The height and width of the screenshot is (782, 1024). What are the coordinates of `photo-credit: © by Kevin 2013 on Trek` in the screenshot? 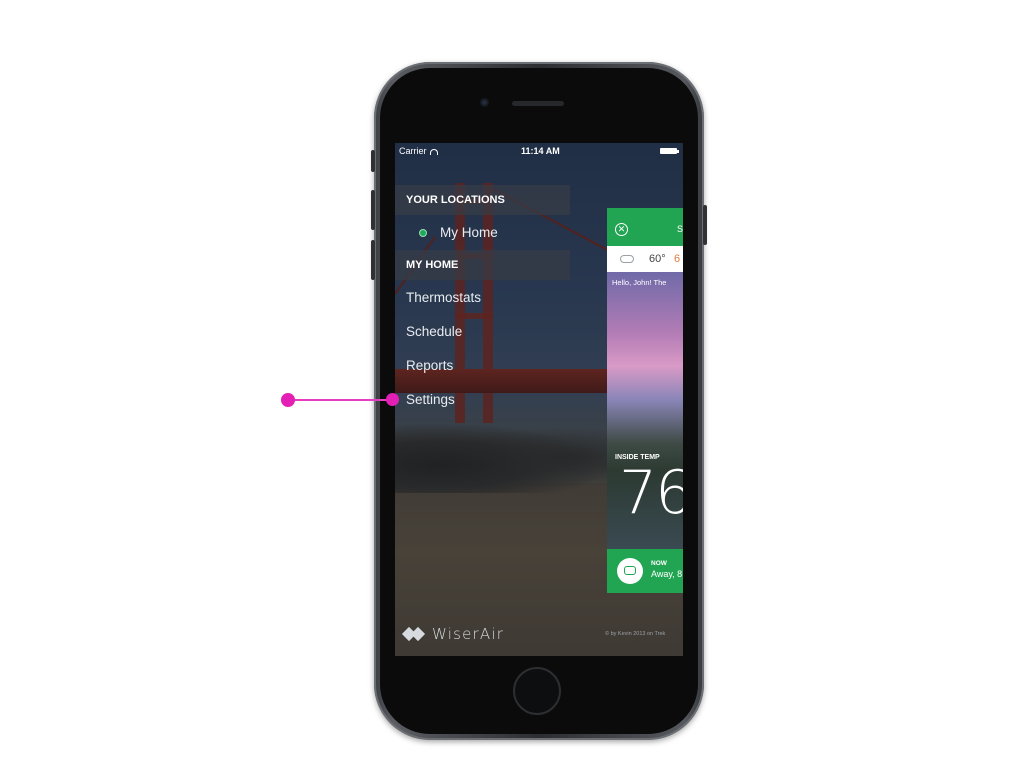 It's located at (635, 634).